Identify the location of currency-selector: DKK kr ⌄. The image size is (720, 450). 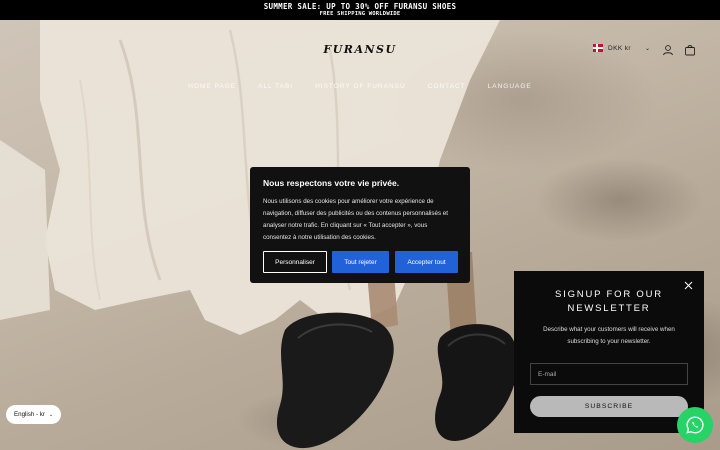
(621, 48).